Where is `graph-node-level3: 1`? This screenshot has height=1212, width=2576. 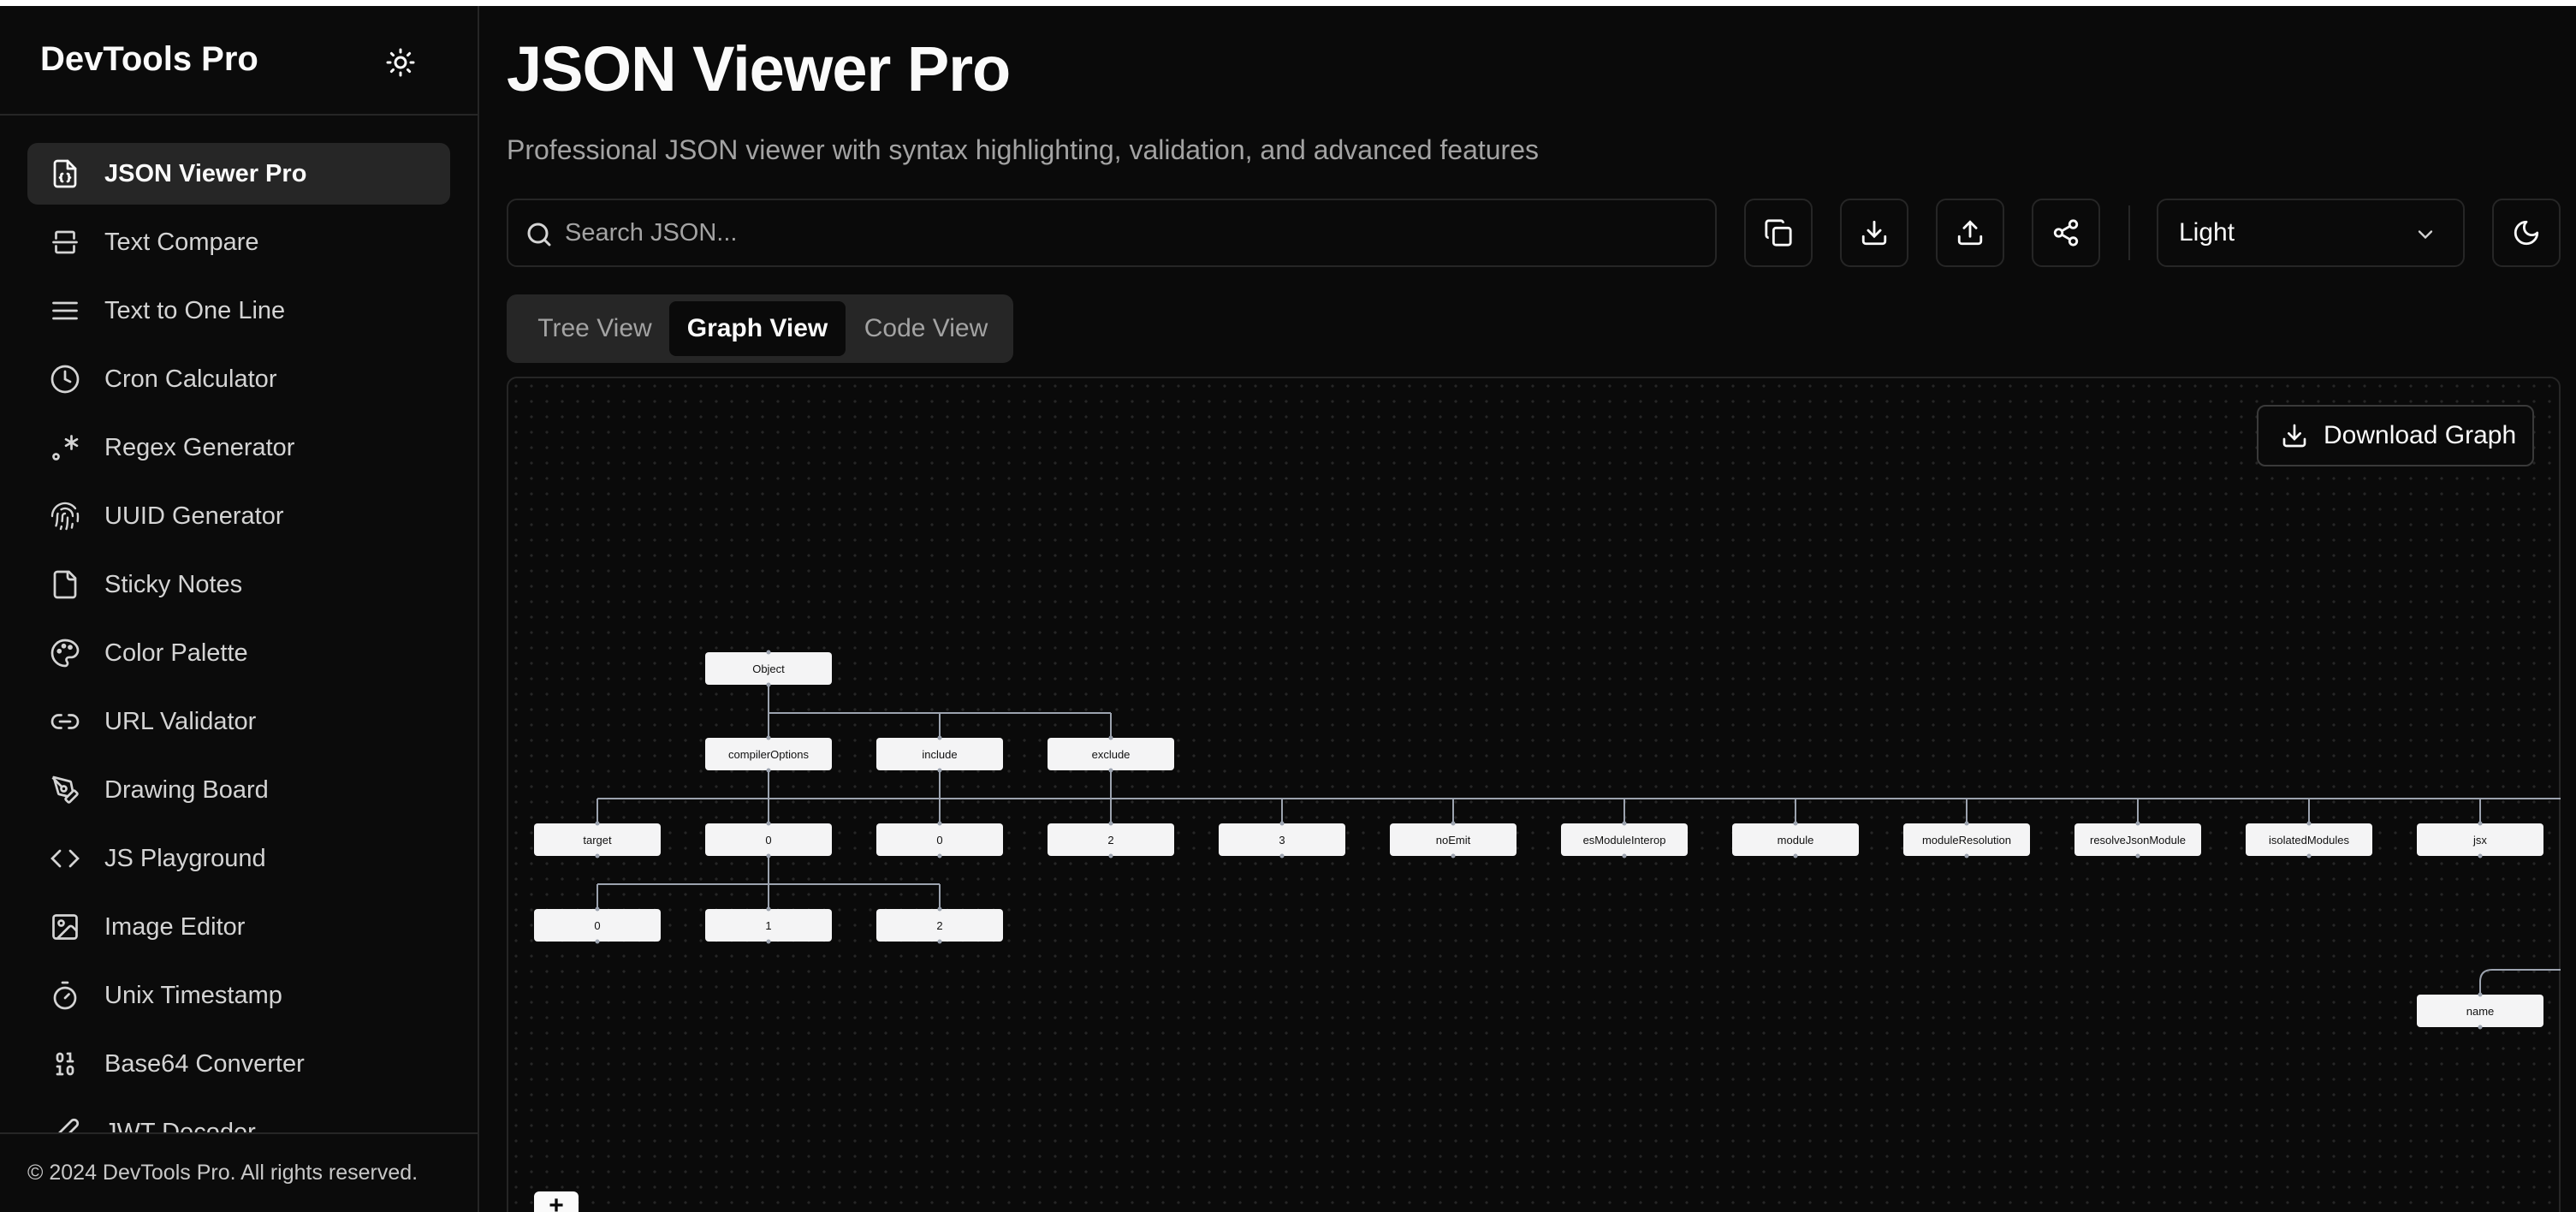 graph-node-level3: 1 is located at coordinates (768, 925).